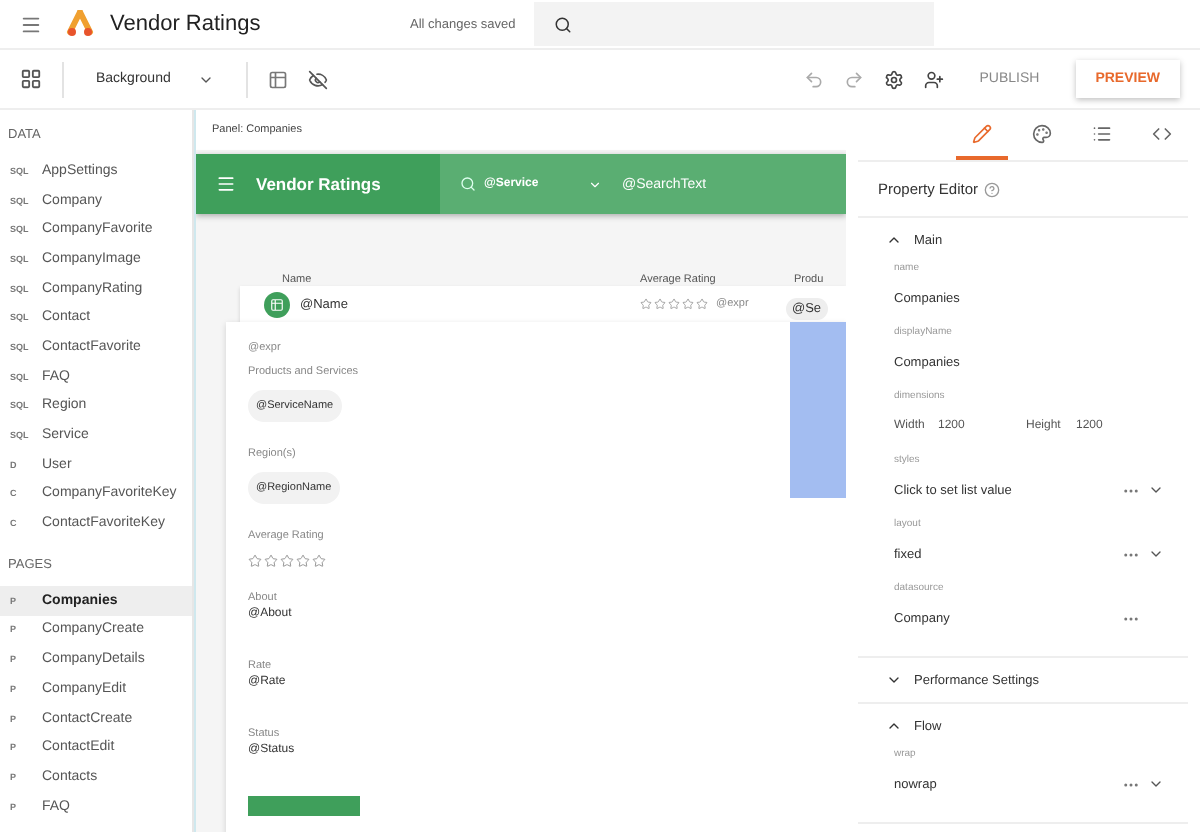 This screenshot has height=832, width=1200. I want to click on add-user-icon, so click(933, 79).